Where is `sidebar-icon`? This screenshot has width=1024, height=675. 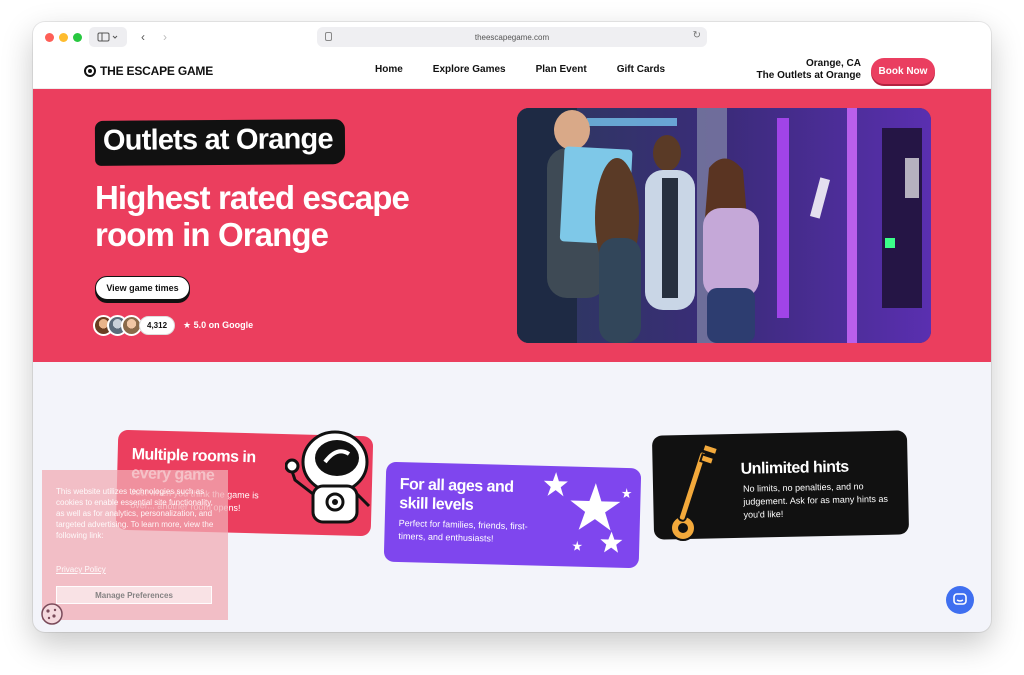 sidebar-icon is located at coordinates (107, 37).